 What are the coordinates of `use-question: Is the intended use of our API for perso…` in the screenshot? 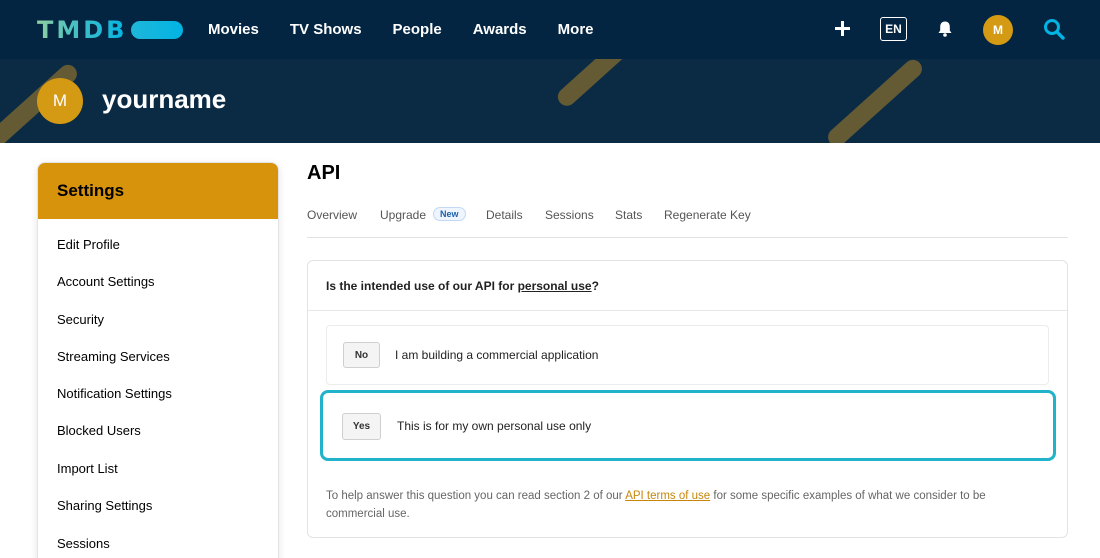 It's located at (462, 286).